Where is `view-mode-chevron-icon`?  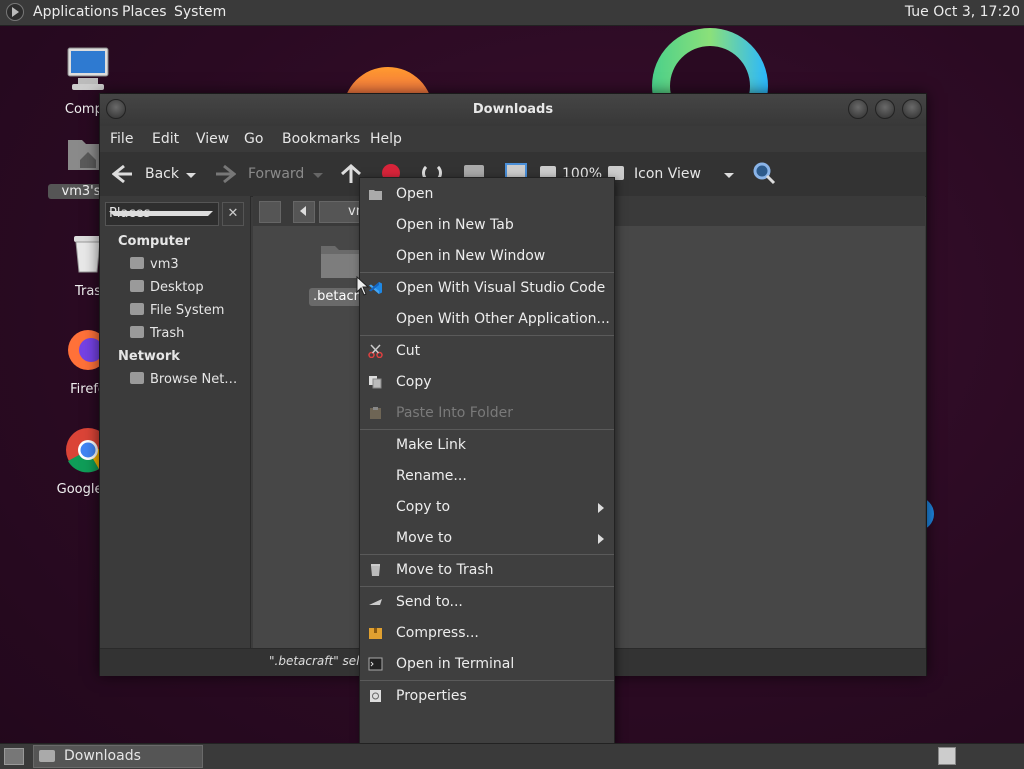
view-mode-chevron-icon is located at coordinates (729, 175).